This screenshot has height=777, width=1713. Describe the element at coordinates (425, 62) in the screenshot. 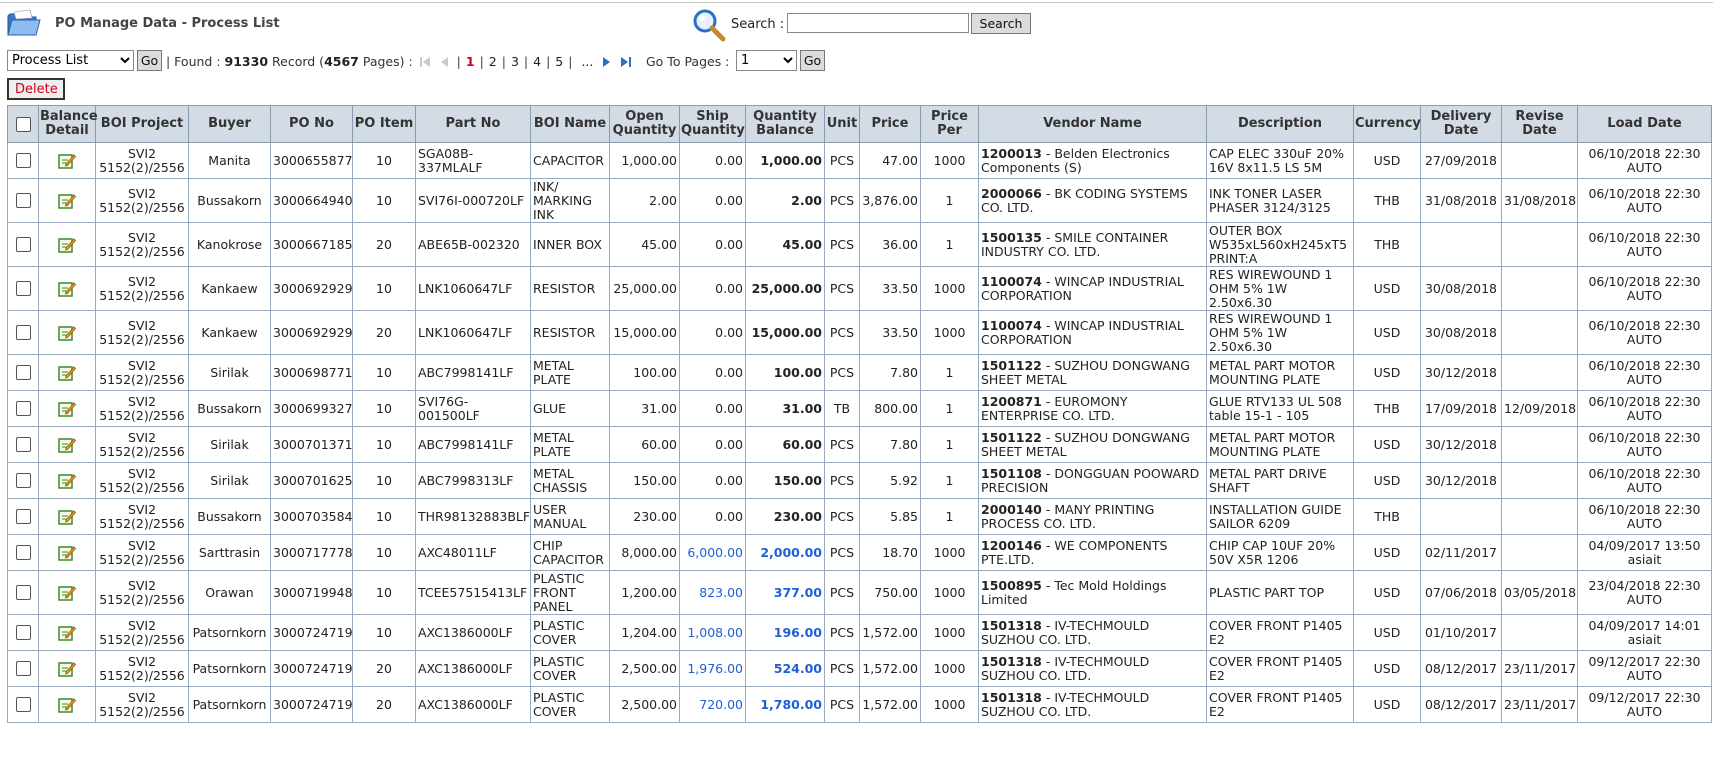

I see `first-page-icon` at that location.